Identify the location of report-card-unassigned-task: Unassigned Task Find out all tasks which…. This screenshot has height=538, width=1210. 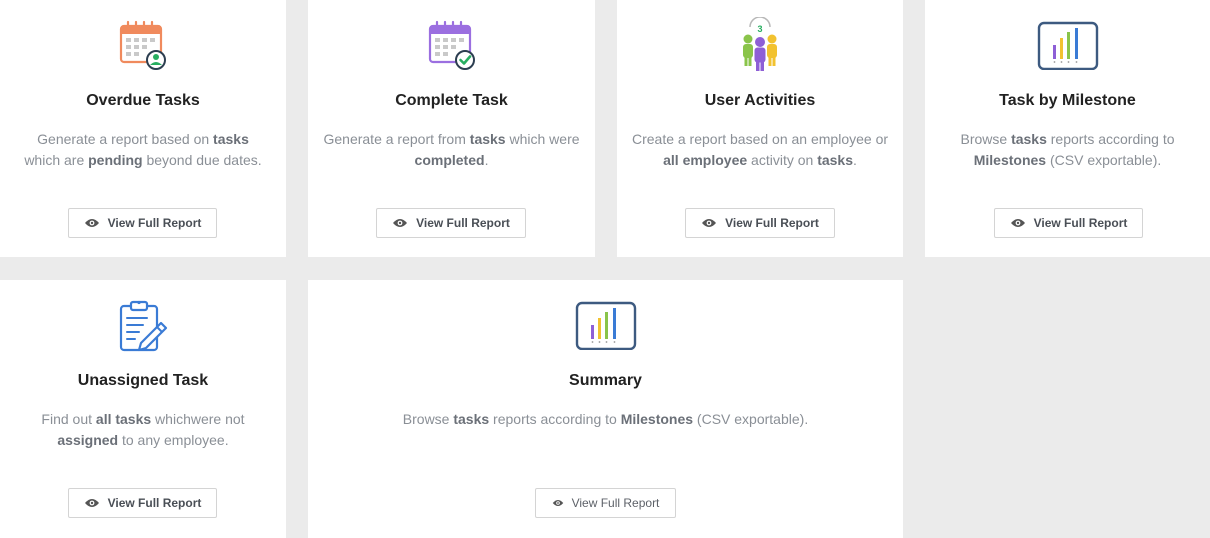
(143, 409).